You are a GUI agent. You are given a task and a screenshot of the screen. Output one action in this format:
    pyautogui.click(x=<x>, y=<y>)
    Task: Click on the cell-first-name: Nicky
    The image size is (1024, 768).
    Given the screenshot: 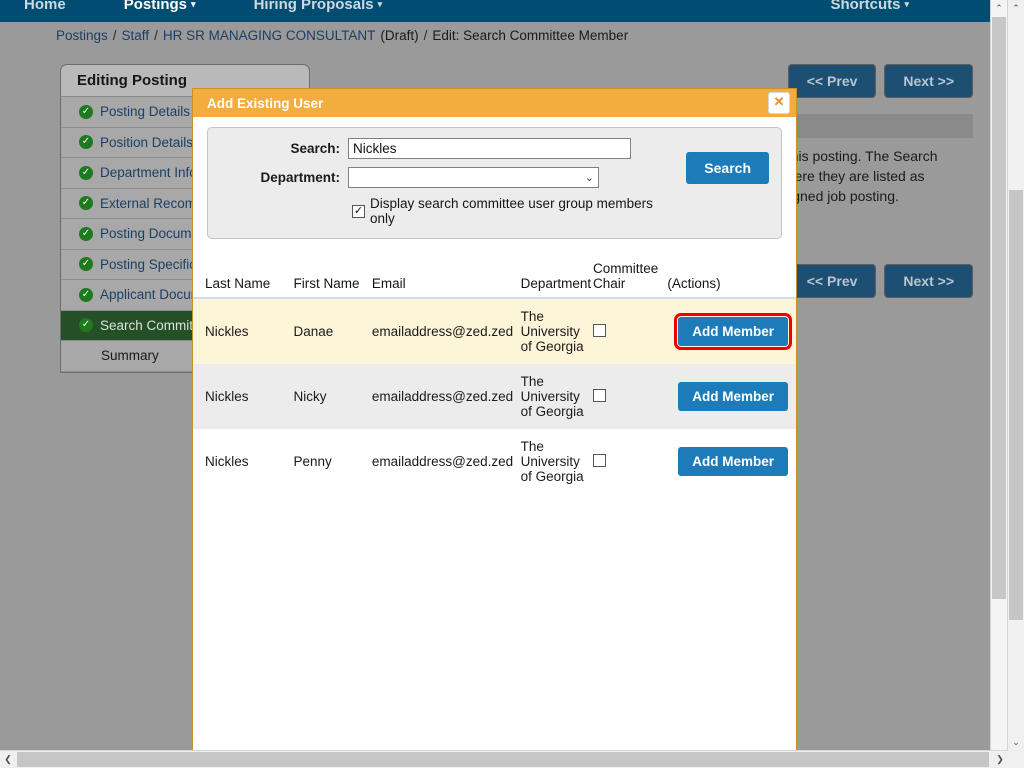 What is the action you would take?
    pyautogui.click(x=310, y=396)
    